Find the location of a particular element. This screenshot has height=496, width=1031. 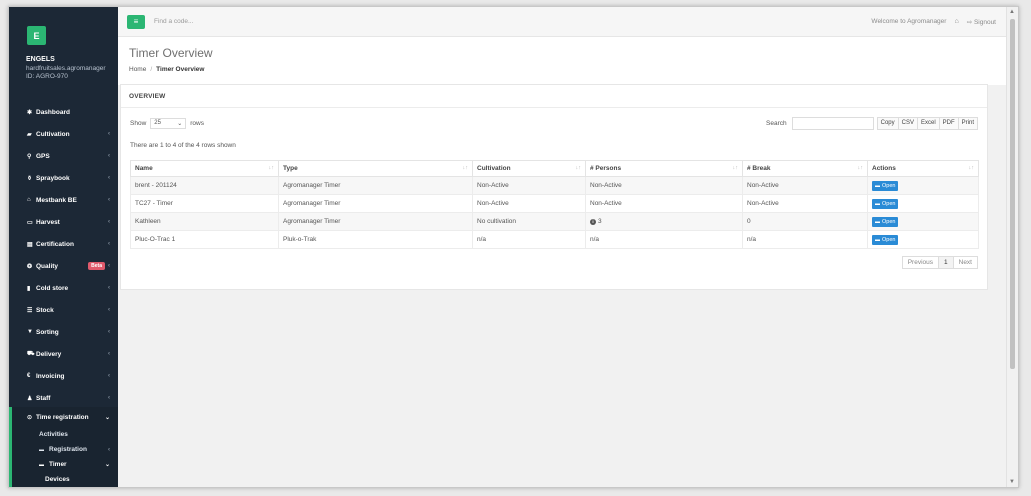

print-button: Print is located at coordinates (967, 123).